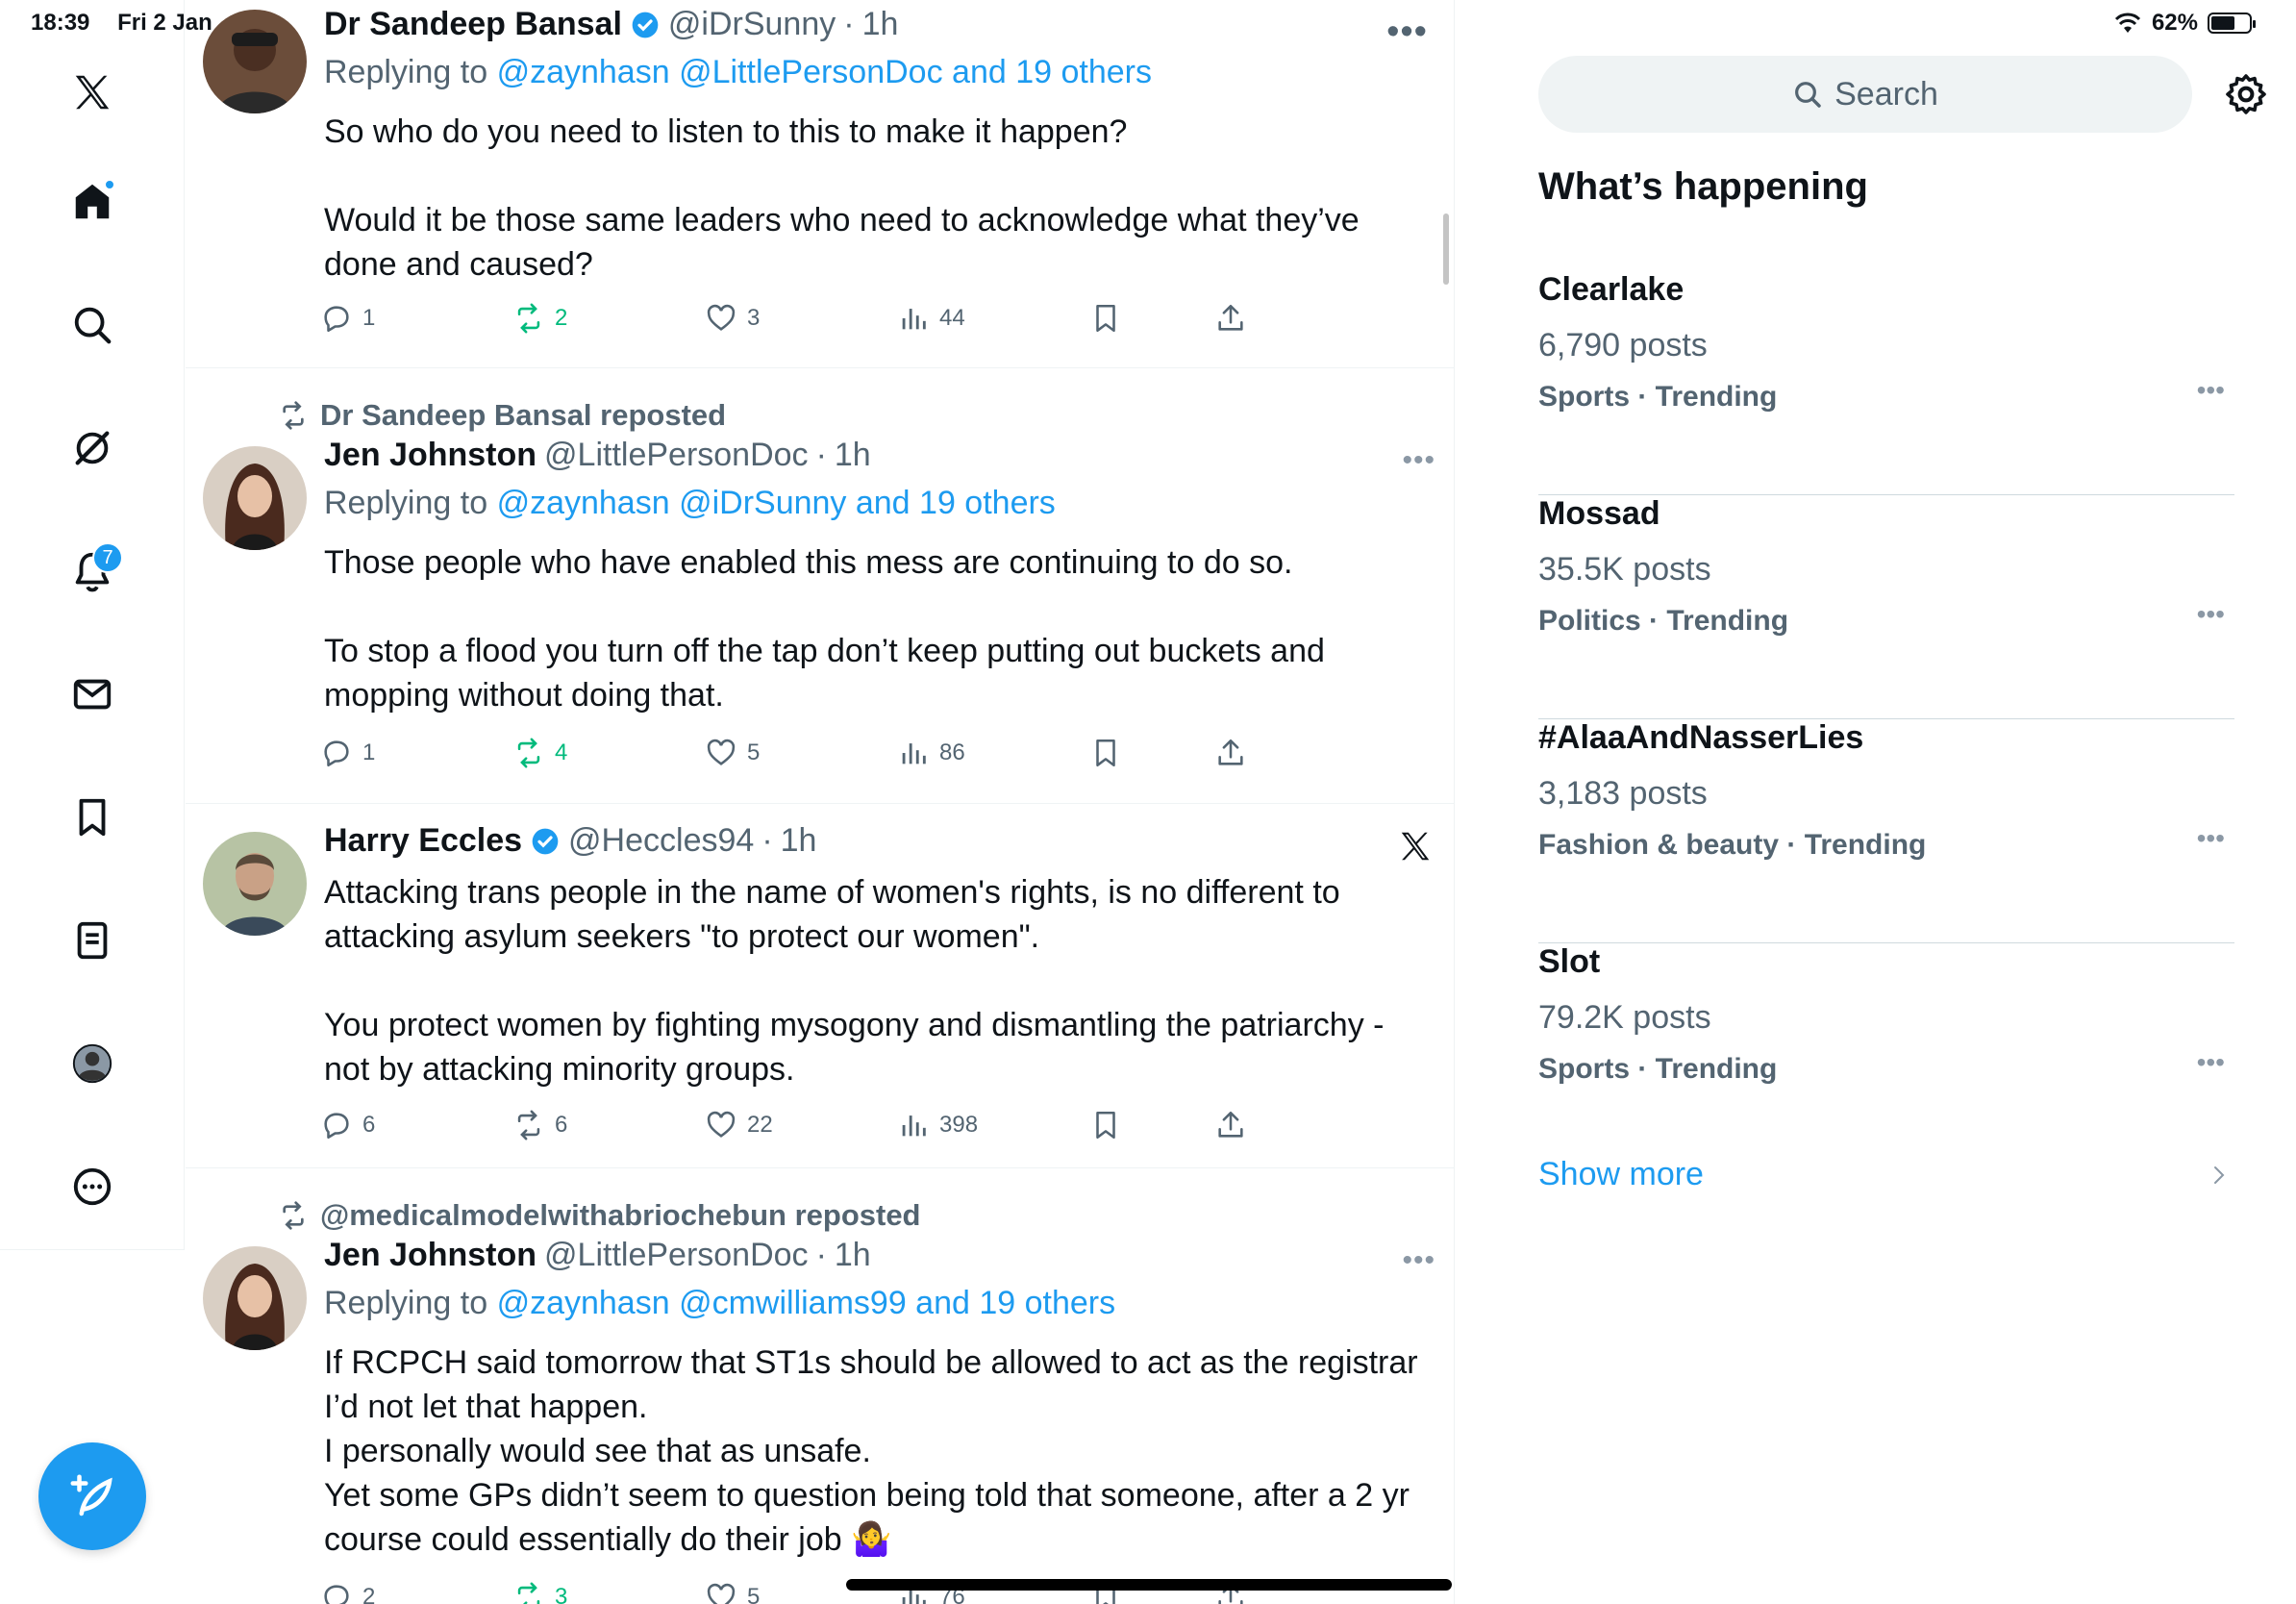 This screenshot has width=2296, height=1604. I want to click on reposted-by: @medicalmodelwithabriochebun reposted, so click(599, 1215).